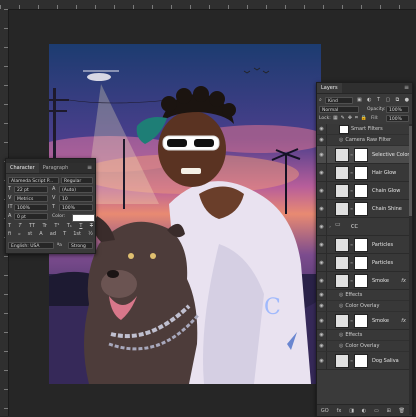 Image resolution: width=416 pixels, height=417 pixels. Describe the element at coordinates (410, 269) in the screenshot. I see `layers-scrollbar` at that location.